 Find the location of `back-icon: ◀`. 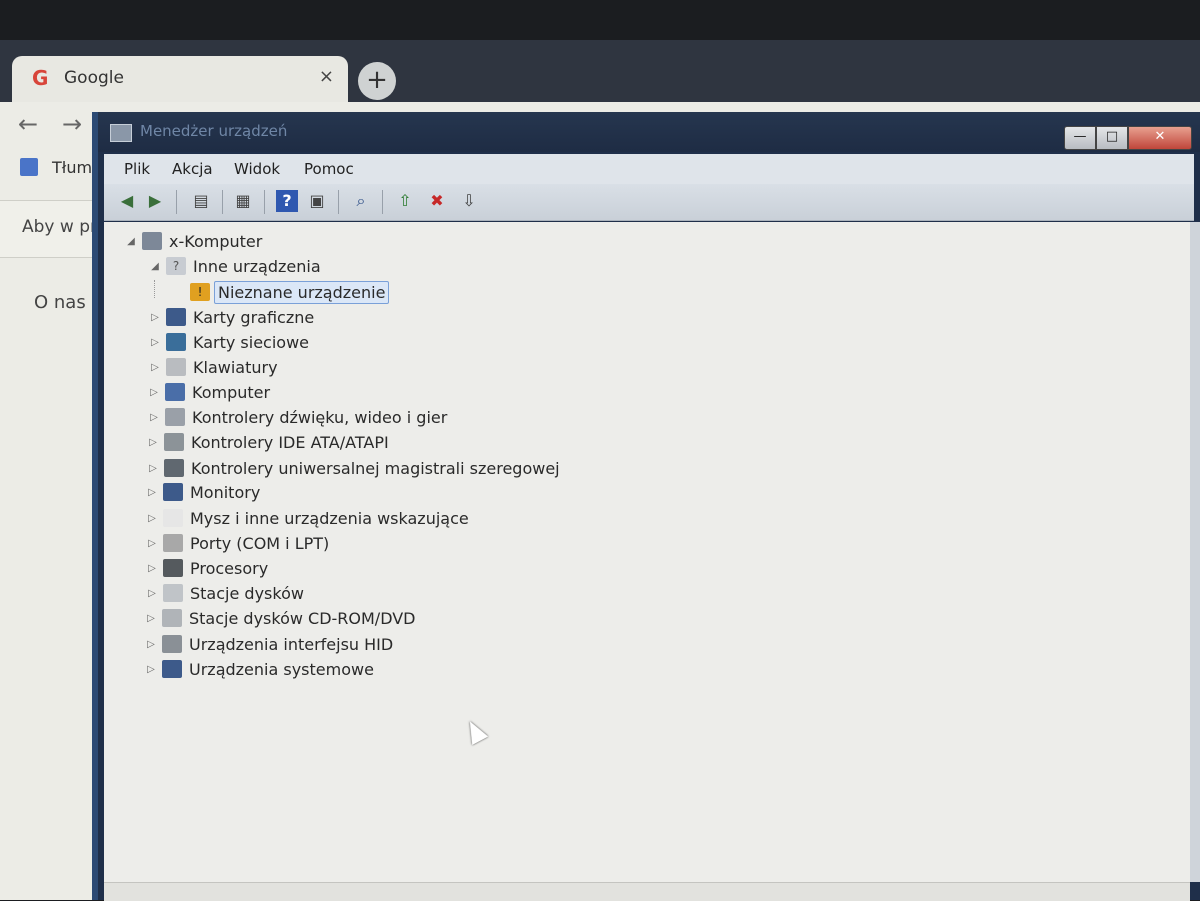

back-icon: ◀ is located at coordinates (127, 201).